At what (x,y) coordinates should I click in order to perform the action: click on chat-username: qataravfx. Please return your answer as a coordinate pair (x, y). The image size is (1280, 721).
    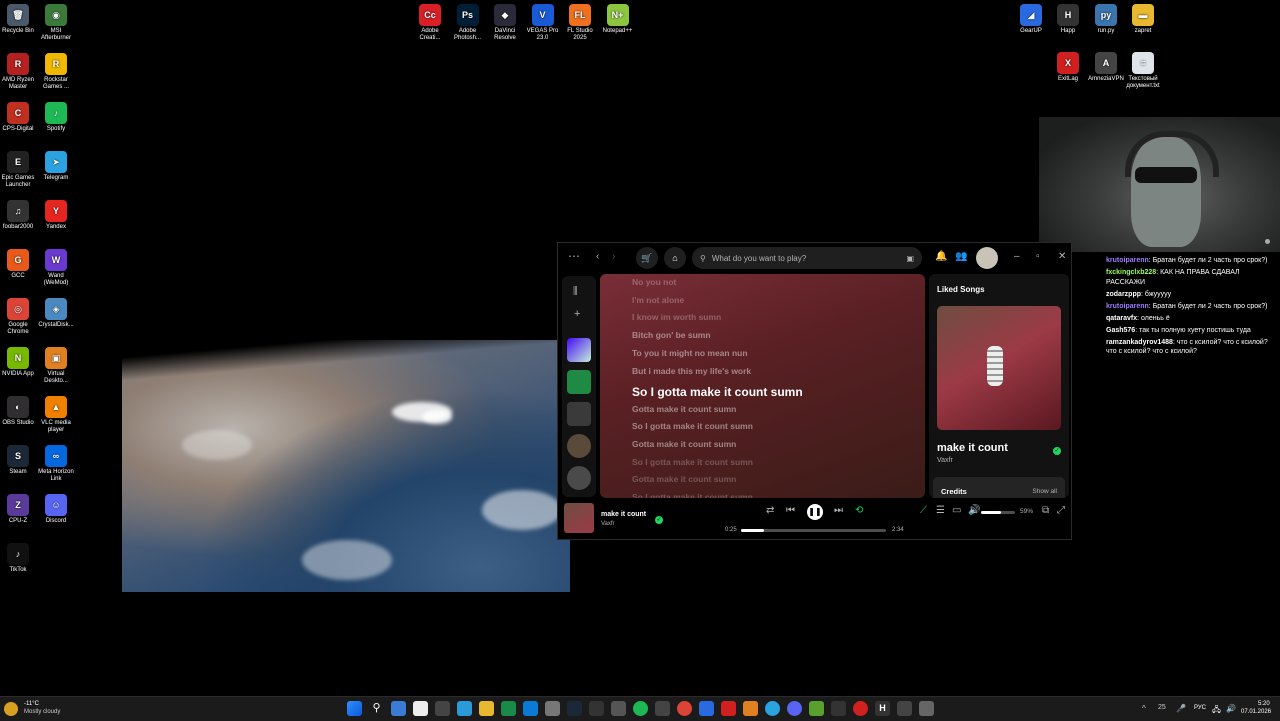
    Looking at the image, I should click on (1121, 318).